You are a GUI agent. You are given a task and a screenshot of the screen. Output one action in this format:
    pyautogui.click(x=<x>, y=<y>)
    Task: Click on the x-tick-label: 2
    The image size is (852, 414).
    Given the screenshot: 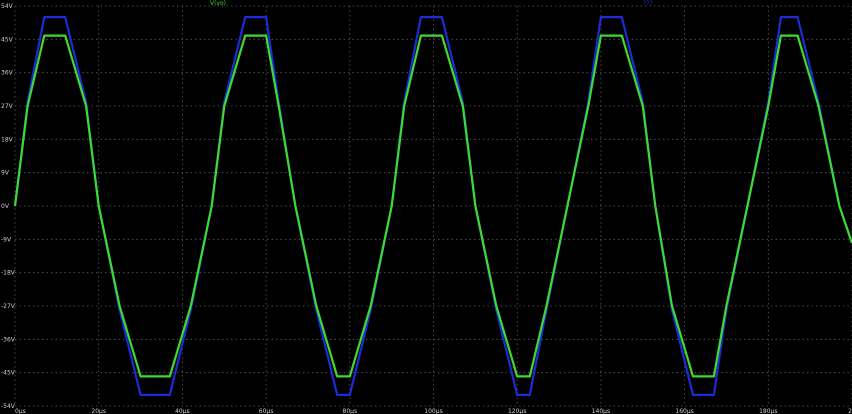 What is the action you would take?
    pyautogui.click(x=850, y=411)
    